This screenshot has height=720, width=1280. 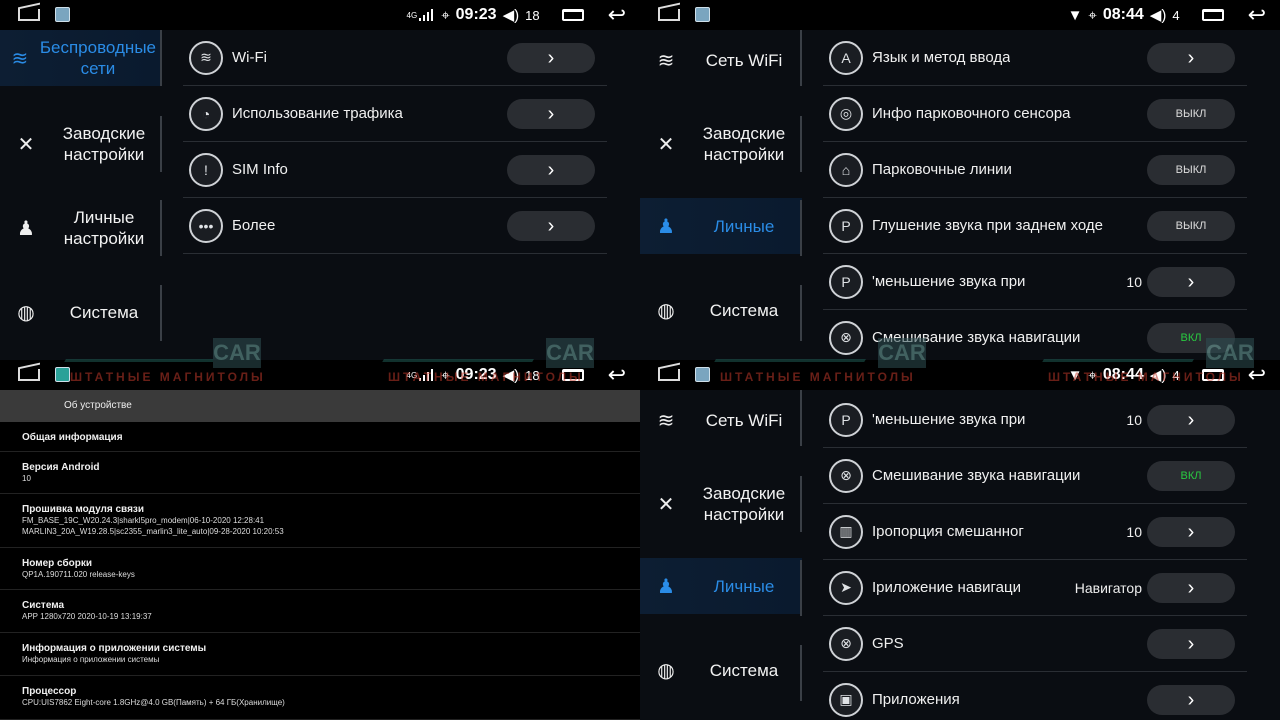 I want to click on radar-icon: ◎, so click(x=846, y=113).